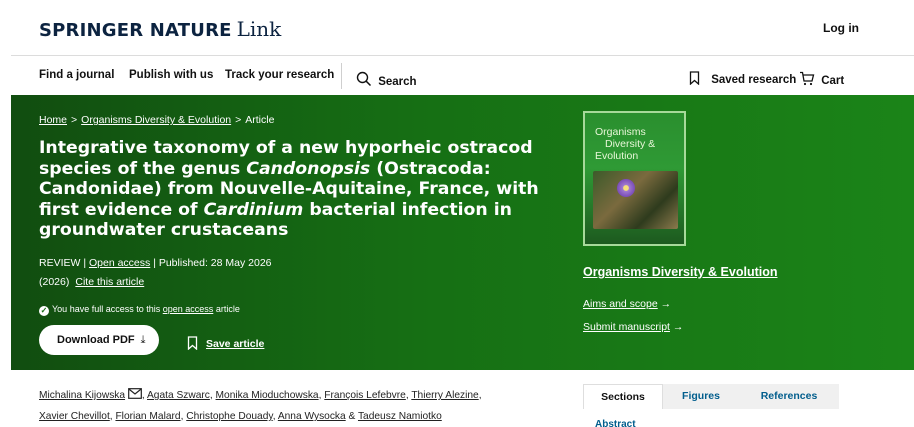 This screenshot has width=914, height=427. I want to click on section-tabs: Sections Figures References, so click(711, 396).